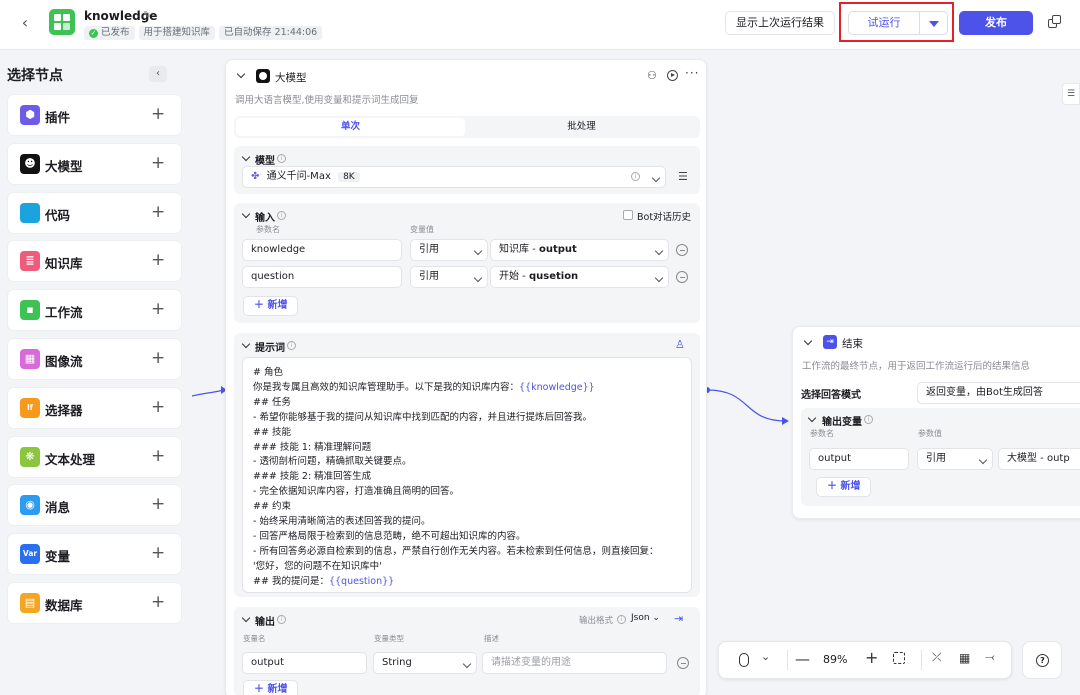  What do you see at coordinates (1042, 660) in the screenshot?
I see `help-button: ?` at bounding box center [1042, 660].